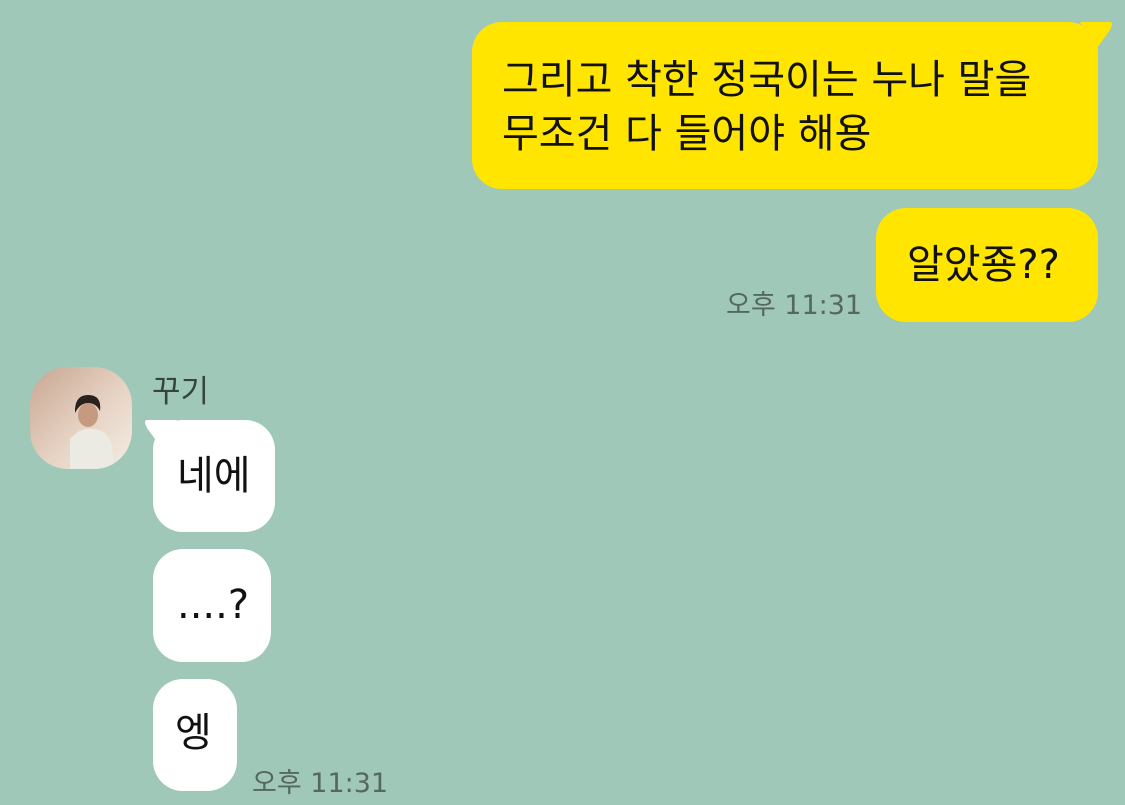 The height and width of the screenshot is (805, 1125). I want to click on sender-name: 꾸기, so click(181, 392).